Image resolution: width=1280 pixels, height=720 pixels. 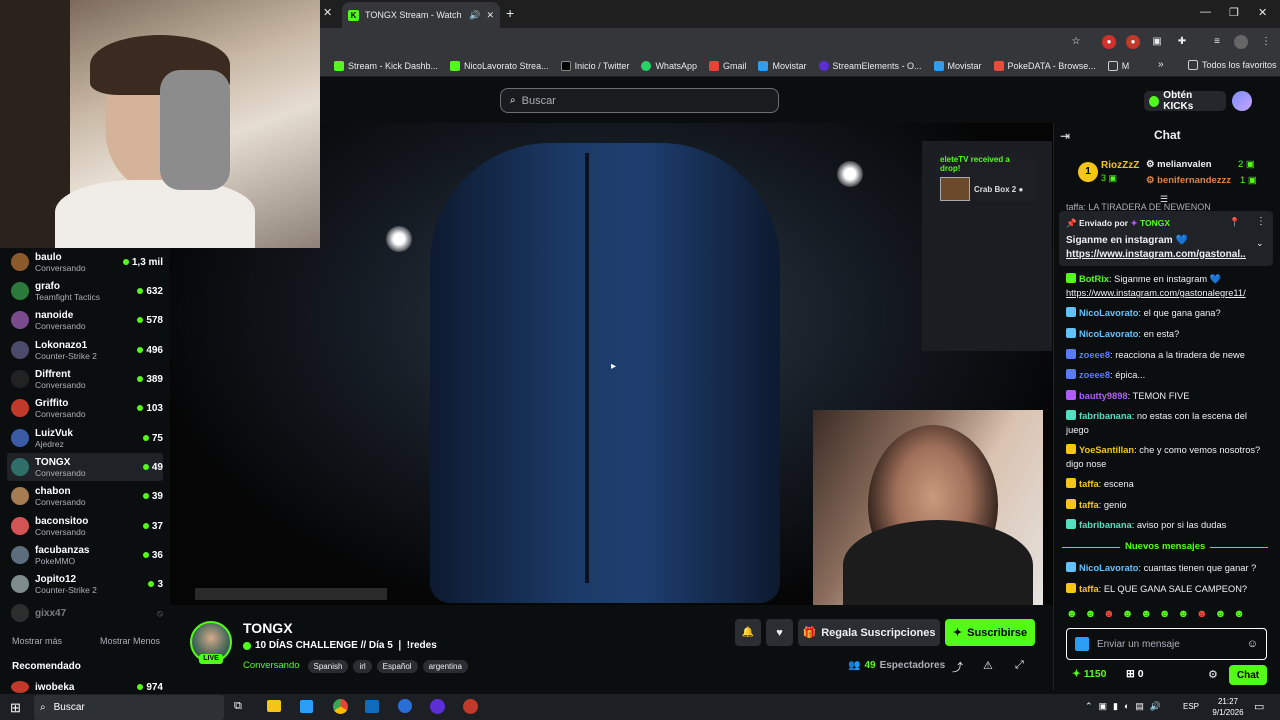 I want to click on follow-button: ♥, so click(x=779, y=632).